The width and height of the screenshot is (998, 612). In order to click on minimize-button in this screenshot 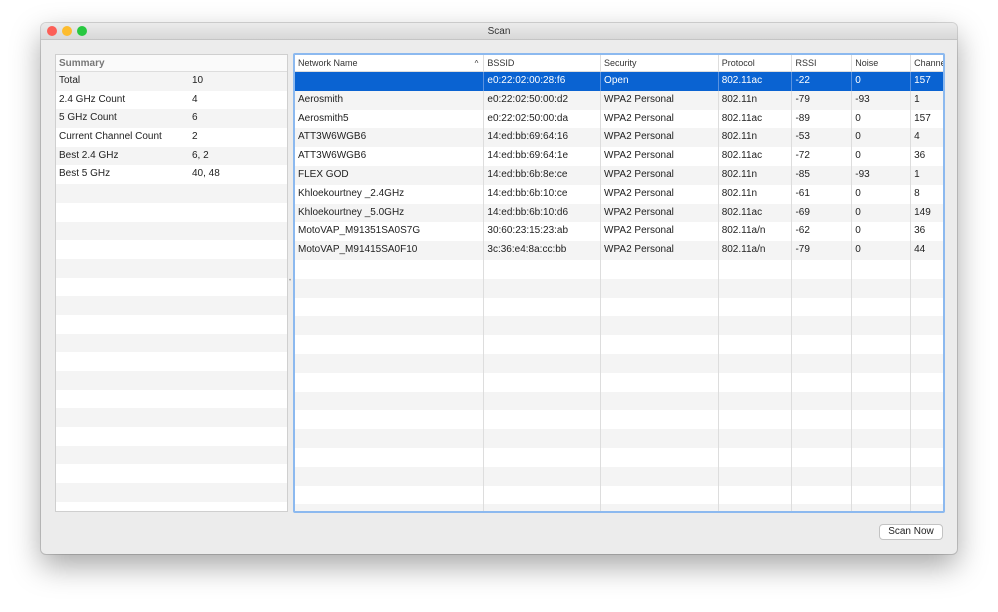, I will do `click(67, 31)`.